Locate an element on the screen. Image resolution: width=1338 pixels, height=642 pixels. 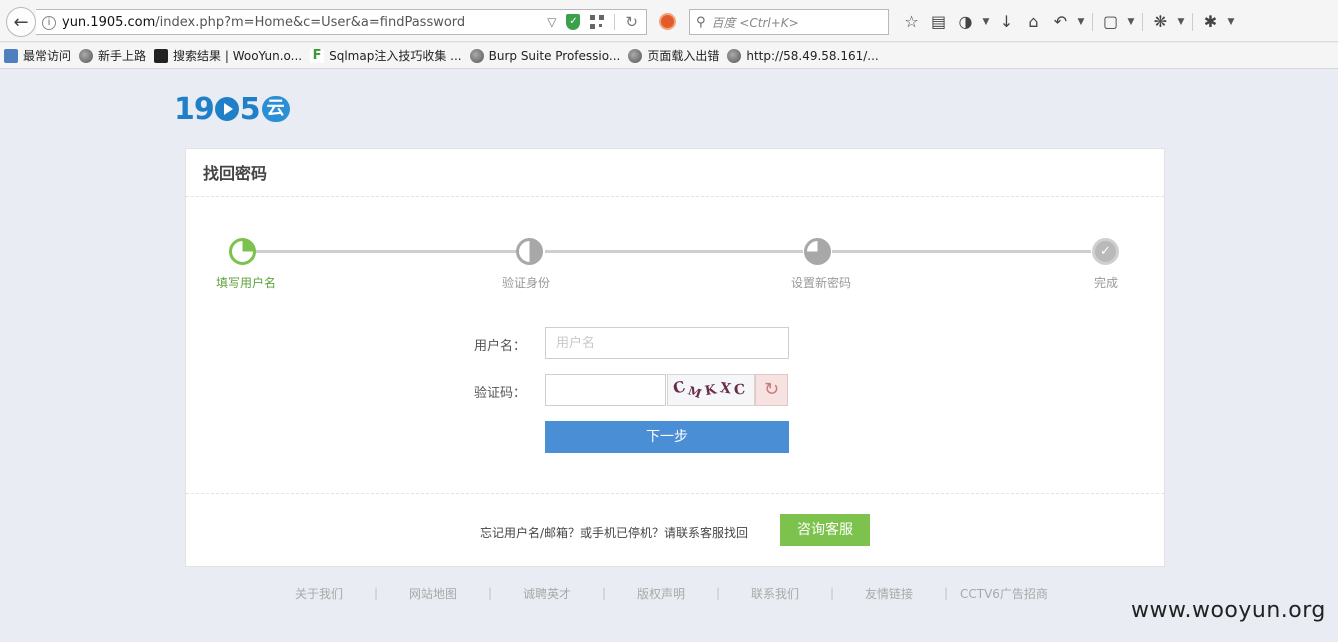
next-step-button: 下一步 is located at coordinates (667, 437).